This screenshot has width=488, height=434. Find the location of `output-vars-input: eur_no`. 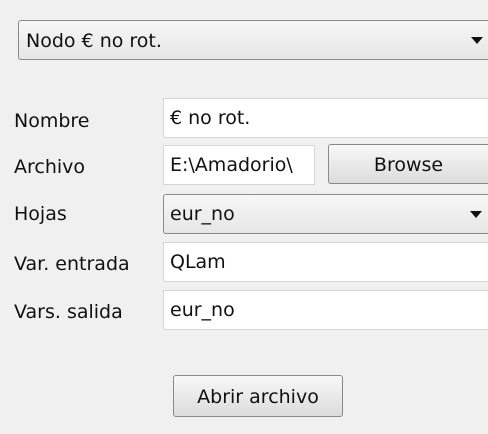

output-vars-input: eur_no is located at coordinates (325, 310).